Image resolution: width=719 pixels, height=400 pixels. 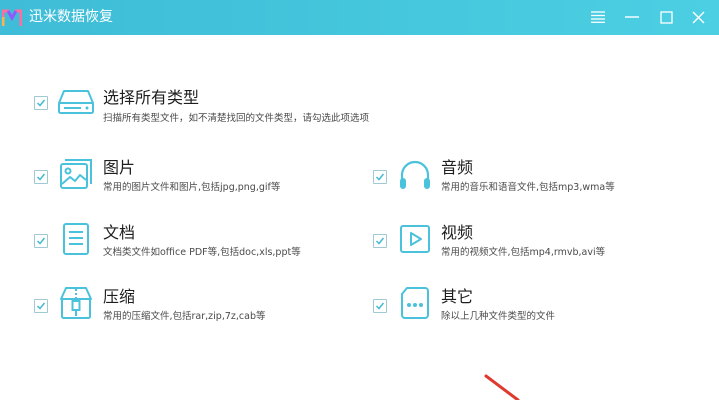 What do you see at coordinates (415, 239) in the screenshot?
I see `video-icon` at bounding box center [415, 239].